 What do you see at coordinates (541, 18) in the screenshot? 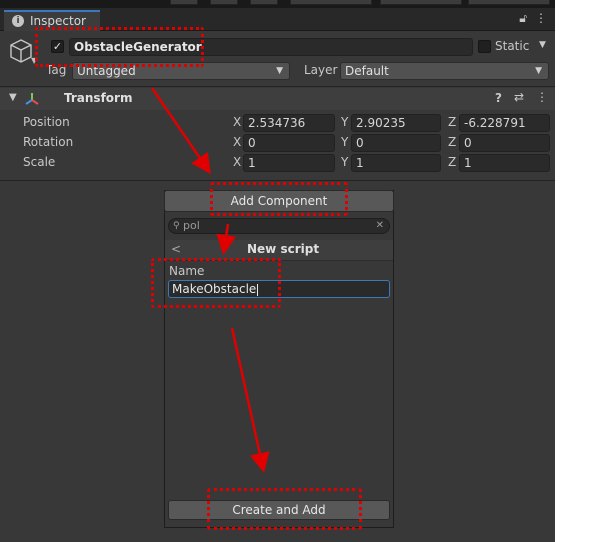
I see `menu-icon: ⋮` at bounding box center [541, 18].